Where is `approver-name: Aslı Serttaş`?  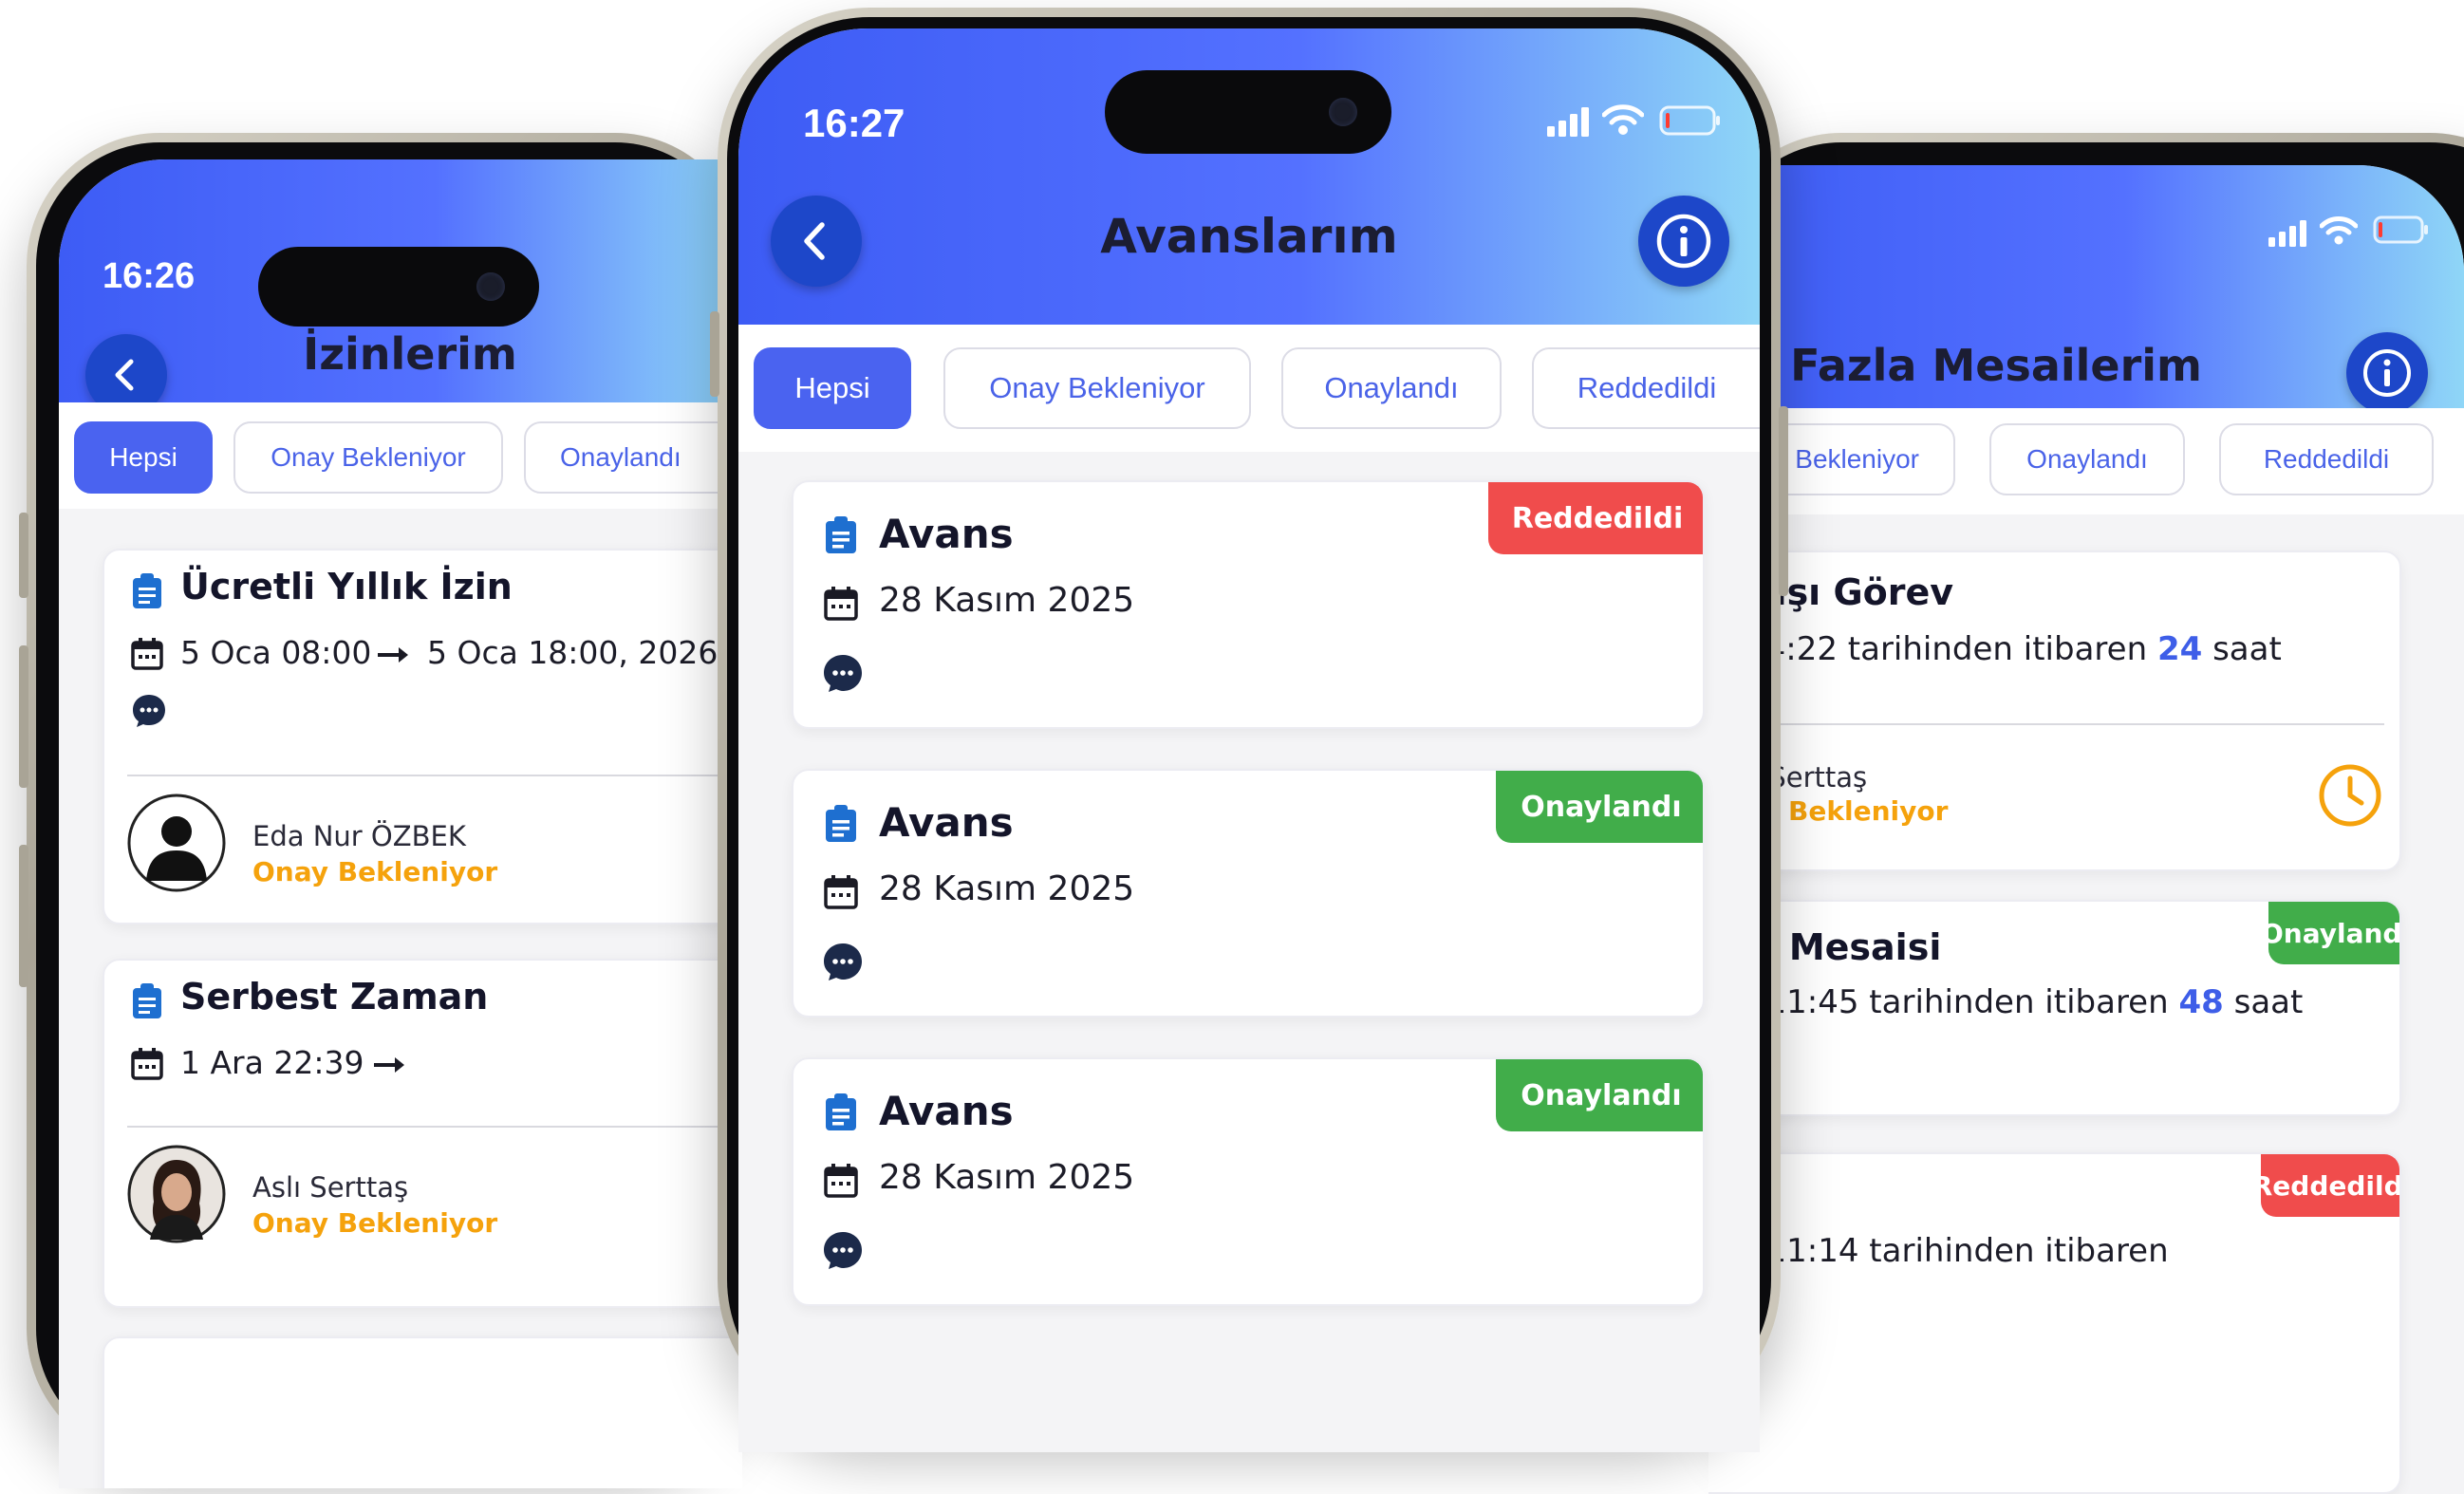
approver-name: Aslı Serttaş is located at coordinates (331, 1187).